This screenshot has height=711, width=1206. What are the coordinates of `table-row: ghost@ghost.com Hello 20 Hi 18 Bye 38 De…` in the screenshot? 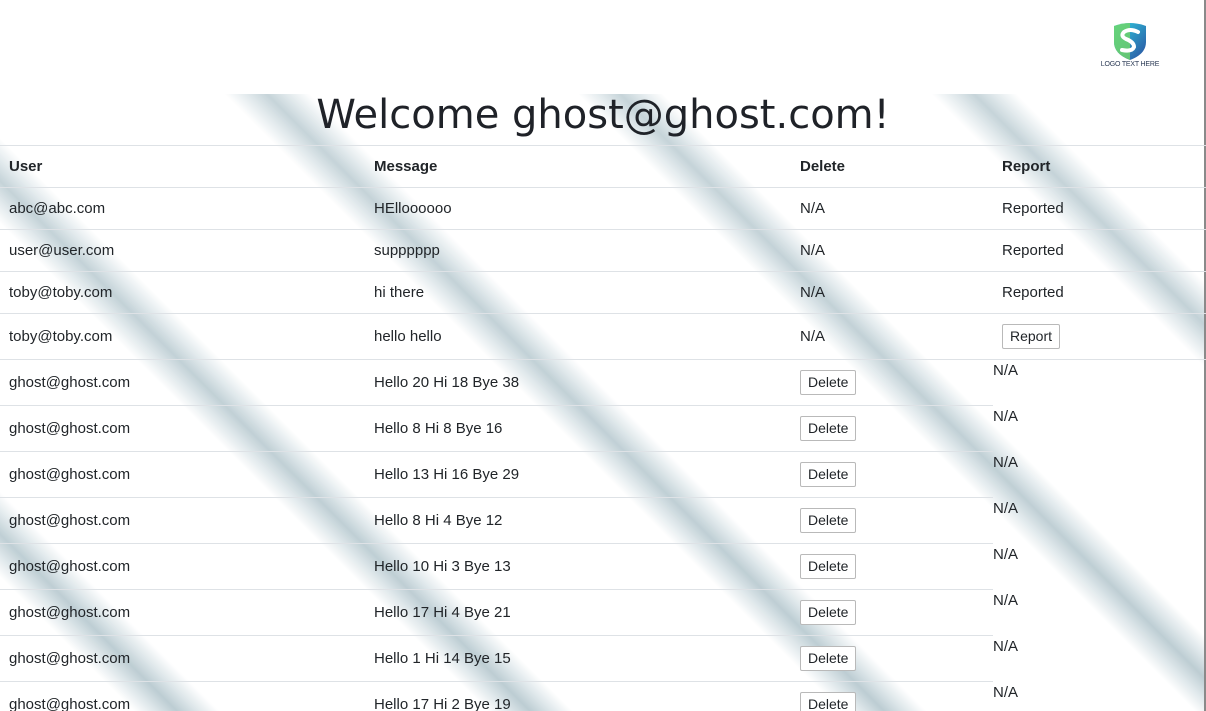 It's located at (603, 382).